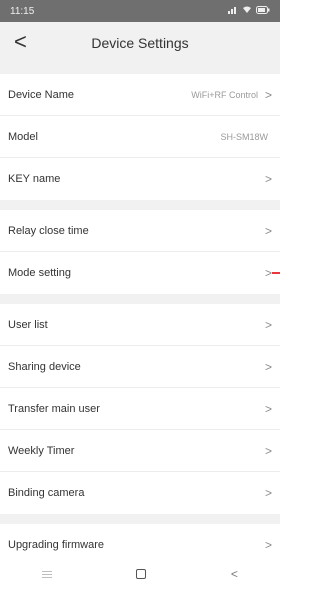  I want to click on system-nav-bar: <, so click(140, 574).